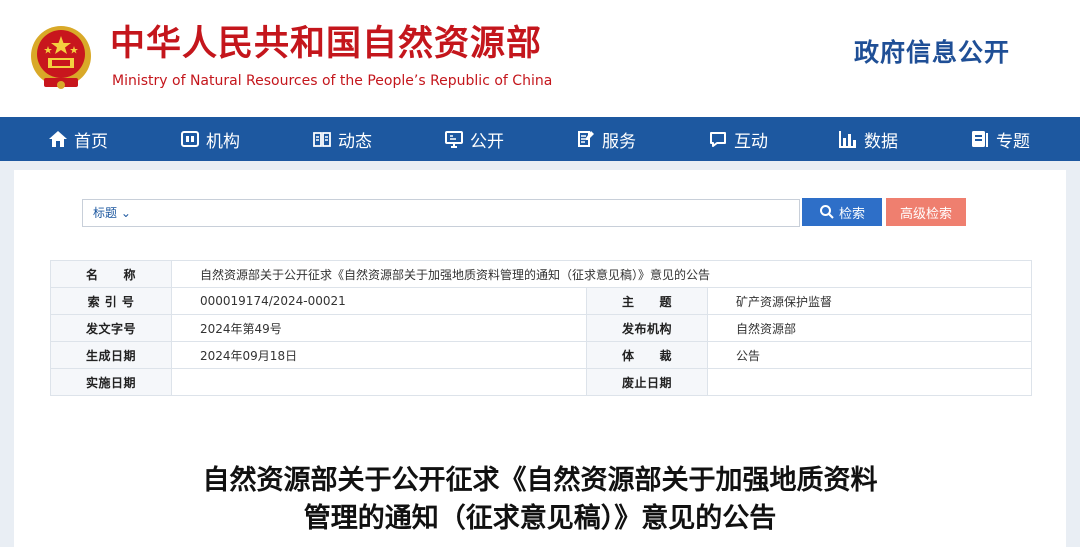 Image resolution: width=1080 pixels, height=547 pixels. Describe the element at coordinates (379, 355) in the screenshot. I see `meta-value-date: 2024年09月18日` at that location.